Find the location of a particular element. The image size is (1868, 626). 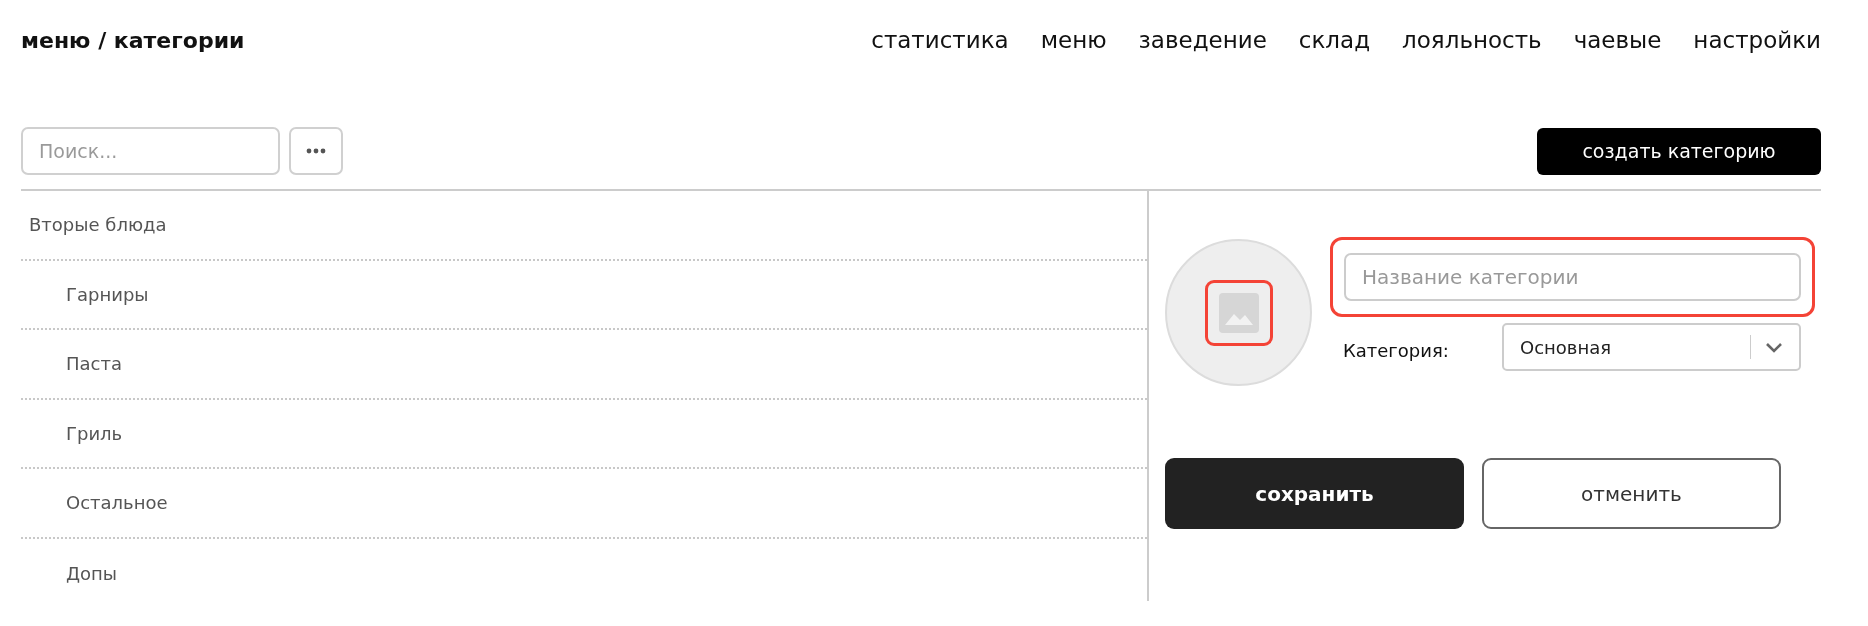

category-select: Основная is located at coordinates (1651, 347).